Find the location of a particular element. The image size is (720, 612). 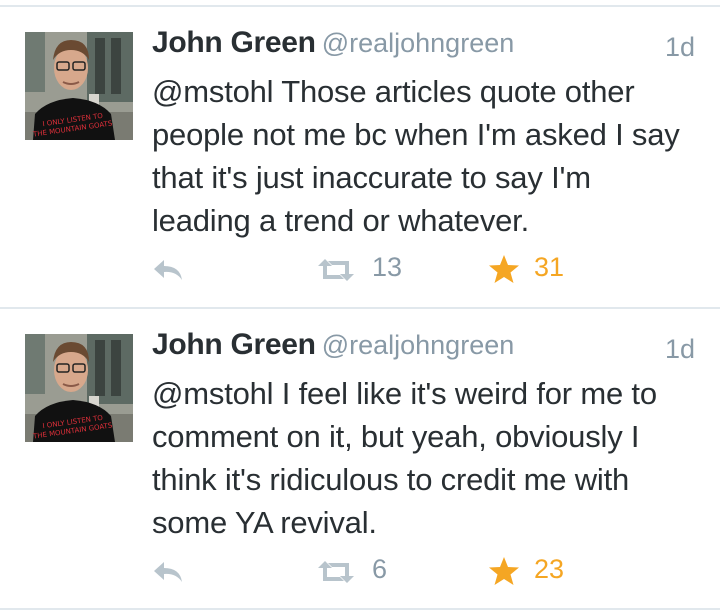

tweet-text-line: @mstohl Those articles quote other is located at coordinates (393, 91).